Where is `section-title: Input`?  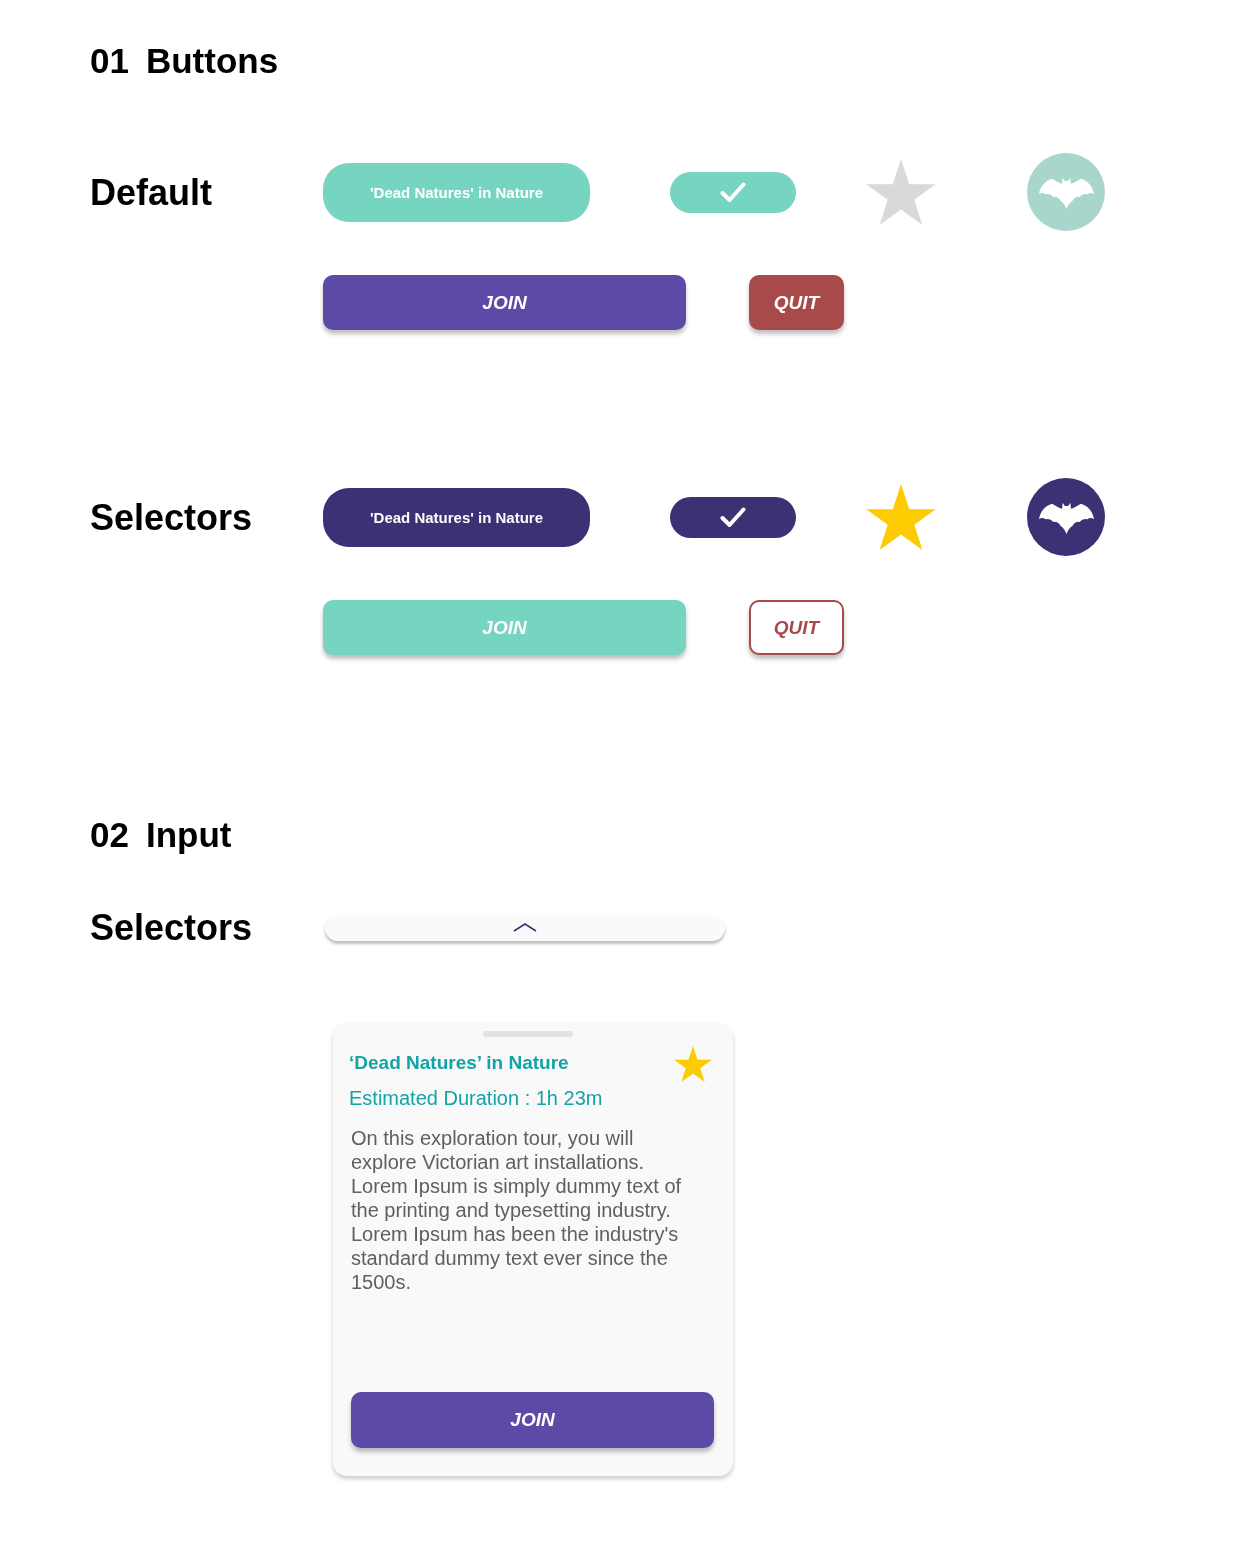 section-title: Input is located at coordinates (188, 835).